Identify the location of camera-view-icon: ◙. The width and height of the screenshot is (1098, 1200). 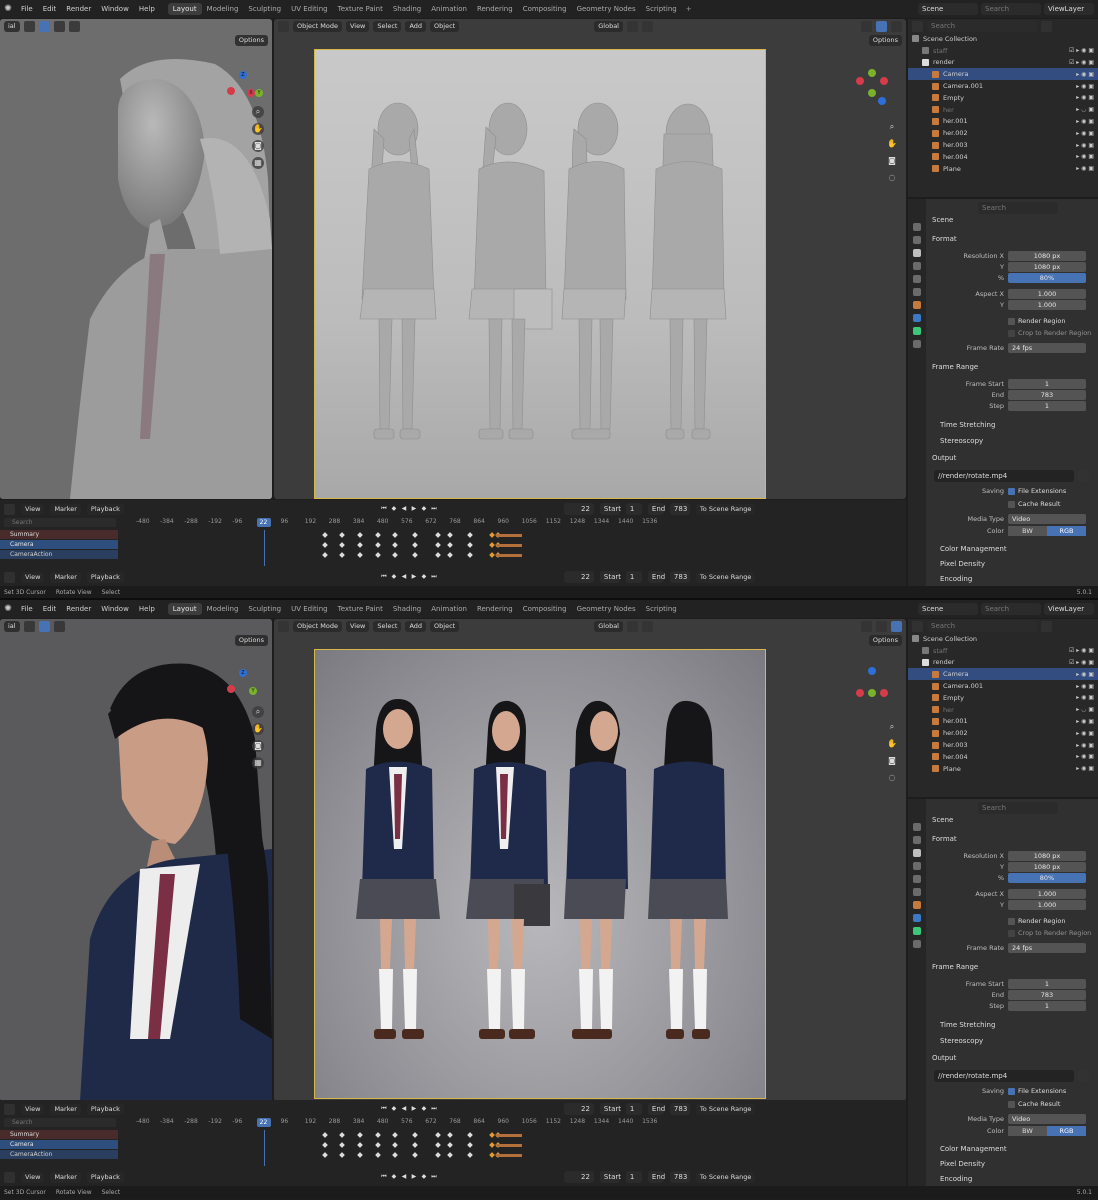
(258, 146).